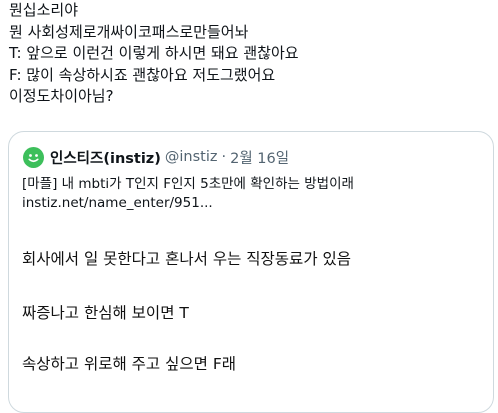 The image size is (498, 413). What do you see at coordinates (44, 10) in the screenshot?
I see `tweet-line: 뭔십소리야` at bounding box center [44, 10].